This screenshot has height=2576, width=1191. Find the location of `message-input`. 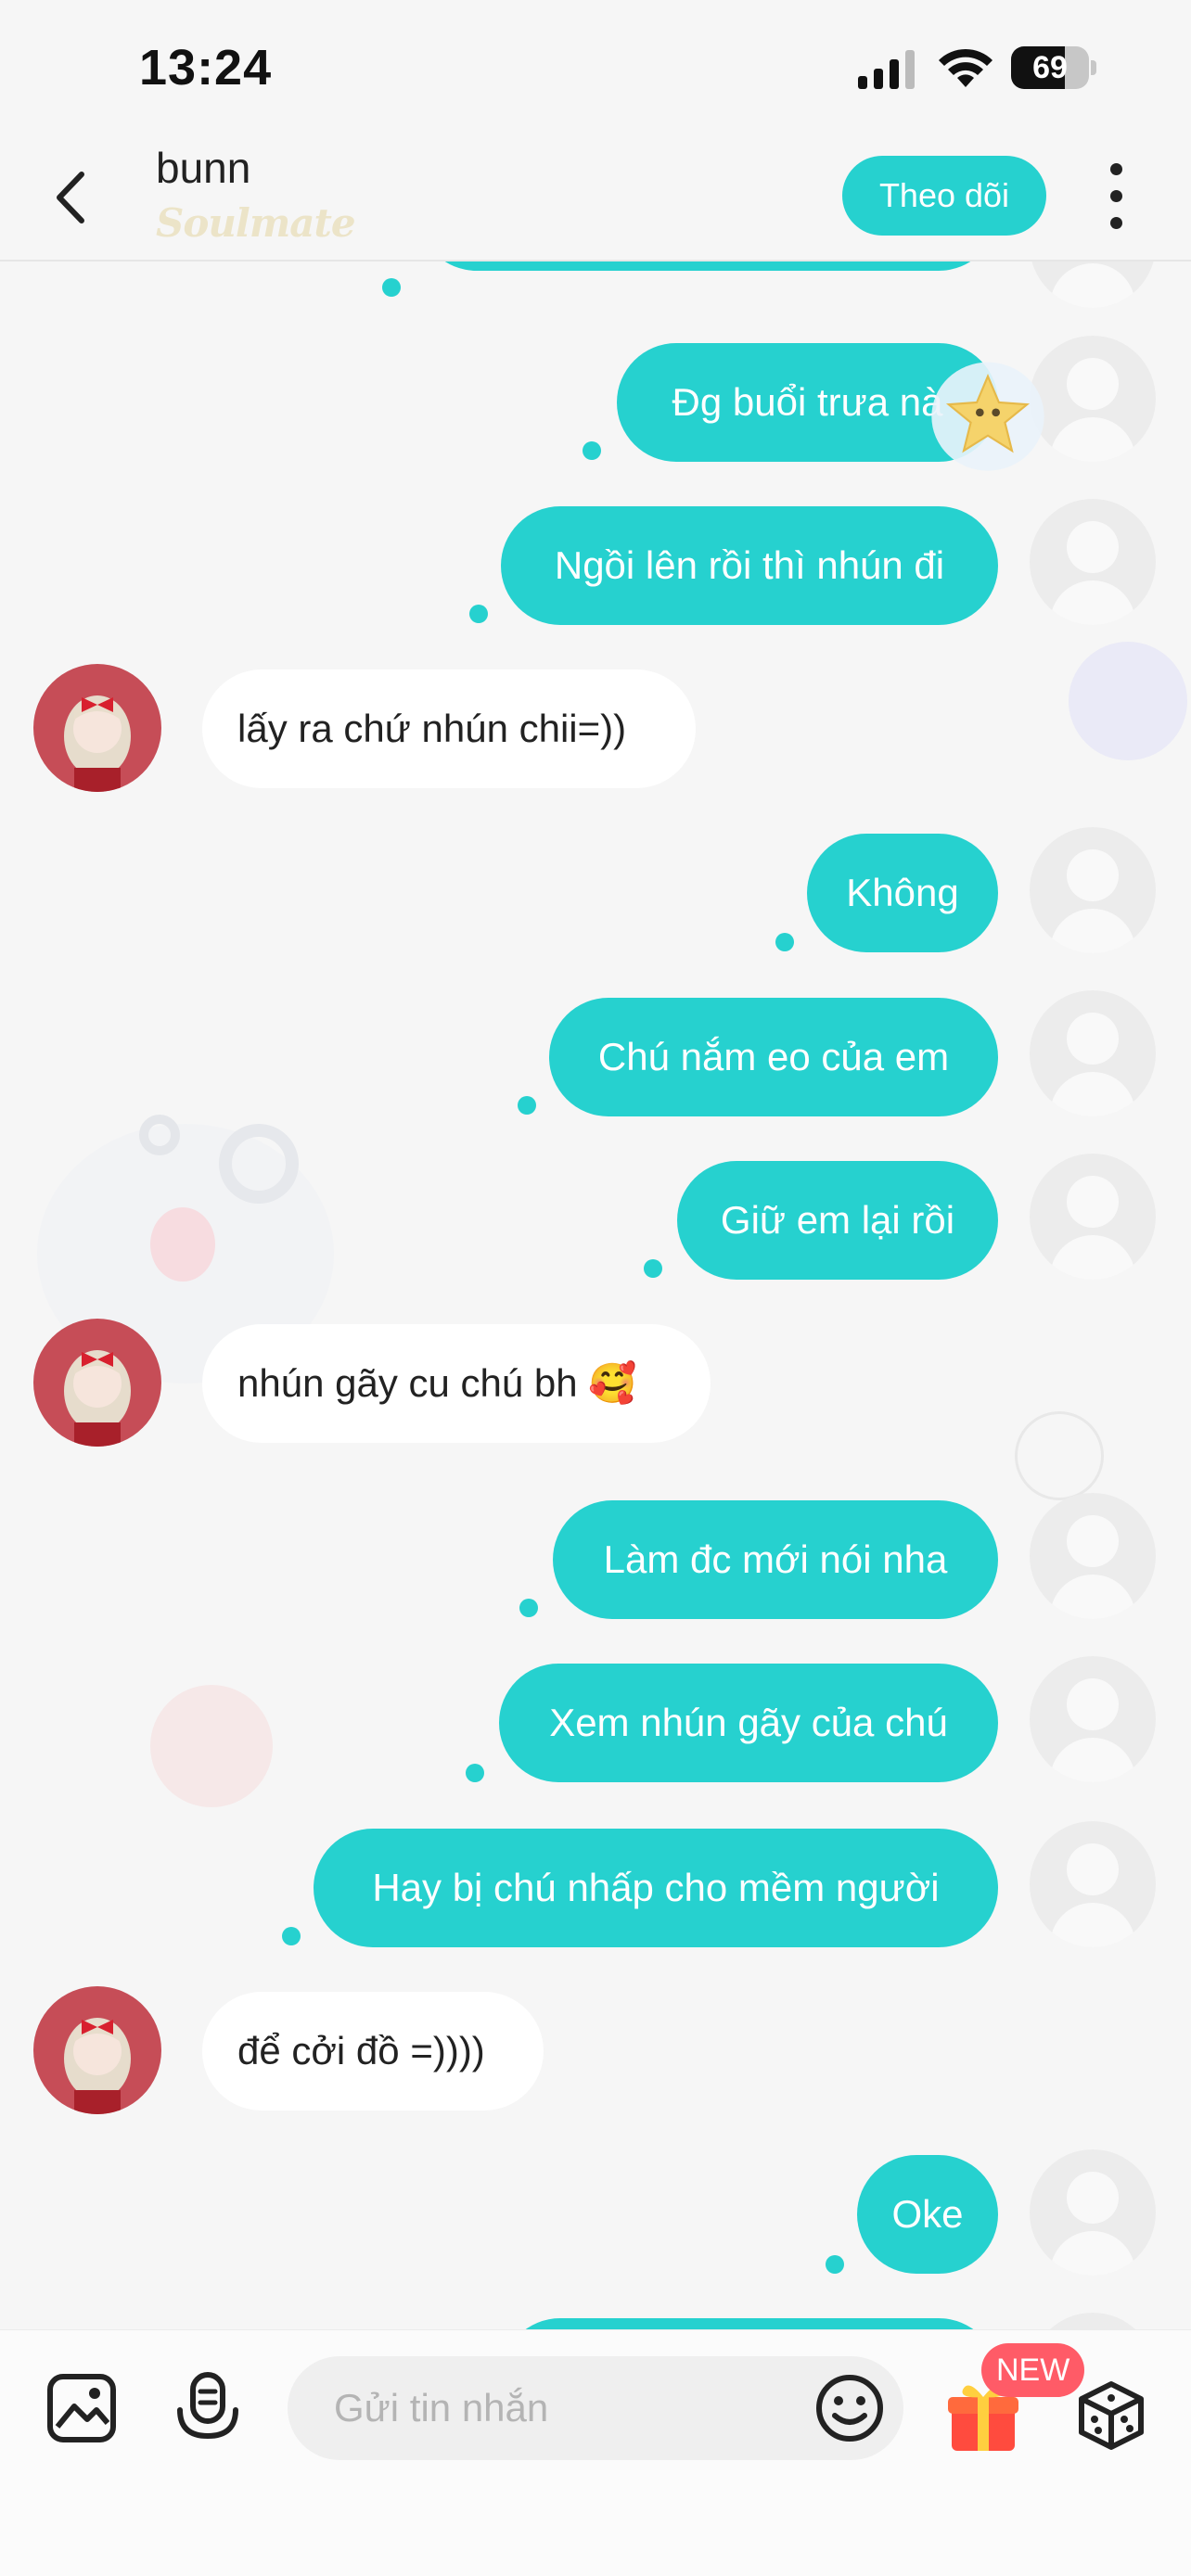

message-input is located at coordinates (566, 2408).